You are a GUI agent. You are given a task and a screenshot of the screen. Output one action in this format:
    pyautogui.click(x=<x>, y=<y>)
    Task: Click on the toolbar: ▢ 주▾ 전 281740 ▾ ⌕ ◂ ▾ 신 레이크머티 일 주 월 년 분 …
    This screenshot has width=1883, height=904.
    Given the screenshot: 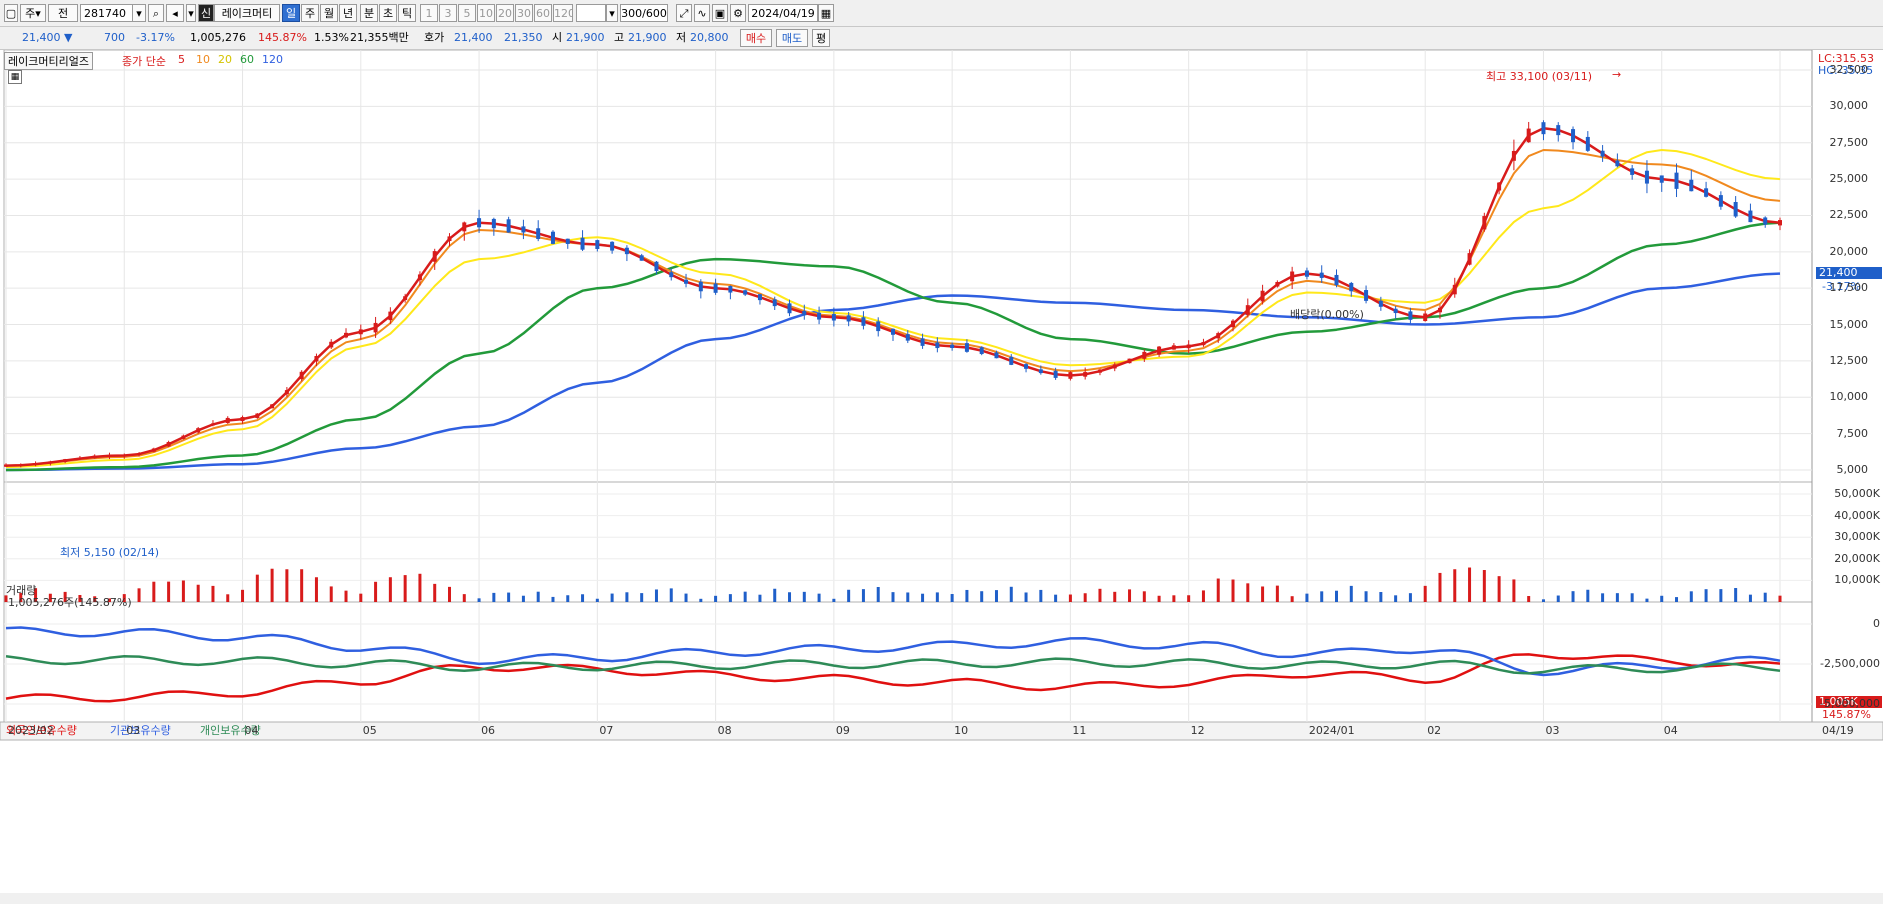 What is the action you would take?
    pyautogui.click(x=941, y=13)
    